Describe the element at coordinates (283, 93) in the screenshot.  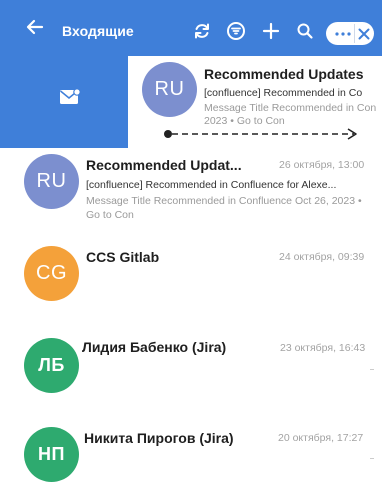
I see `message-subject: [confluence] Recommended in Co` at that location.